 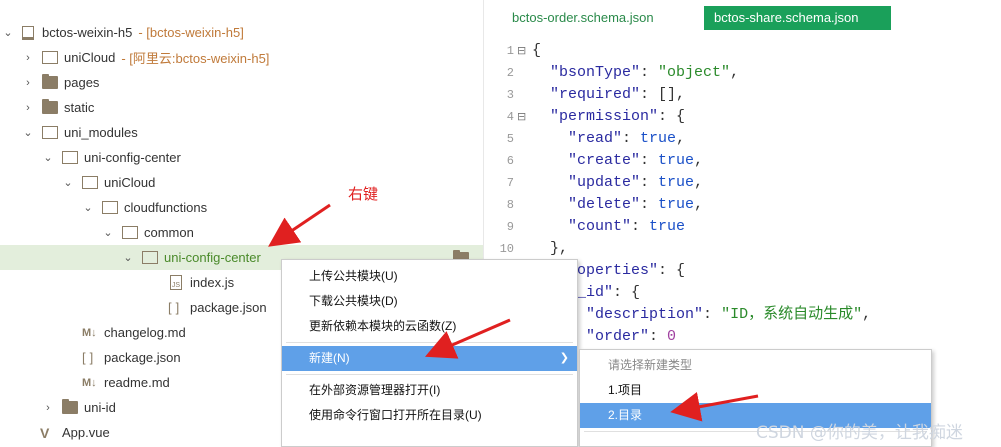 What do you see at coordinates (714, 406) in the screenshot?
I see `arrow-to-directory` at bounding box center [714, 406].